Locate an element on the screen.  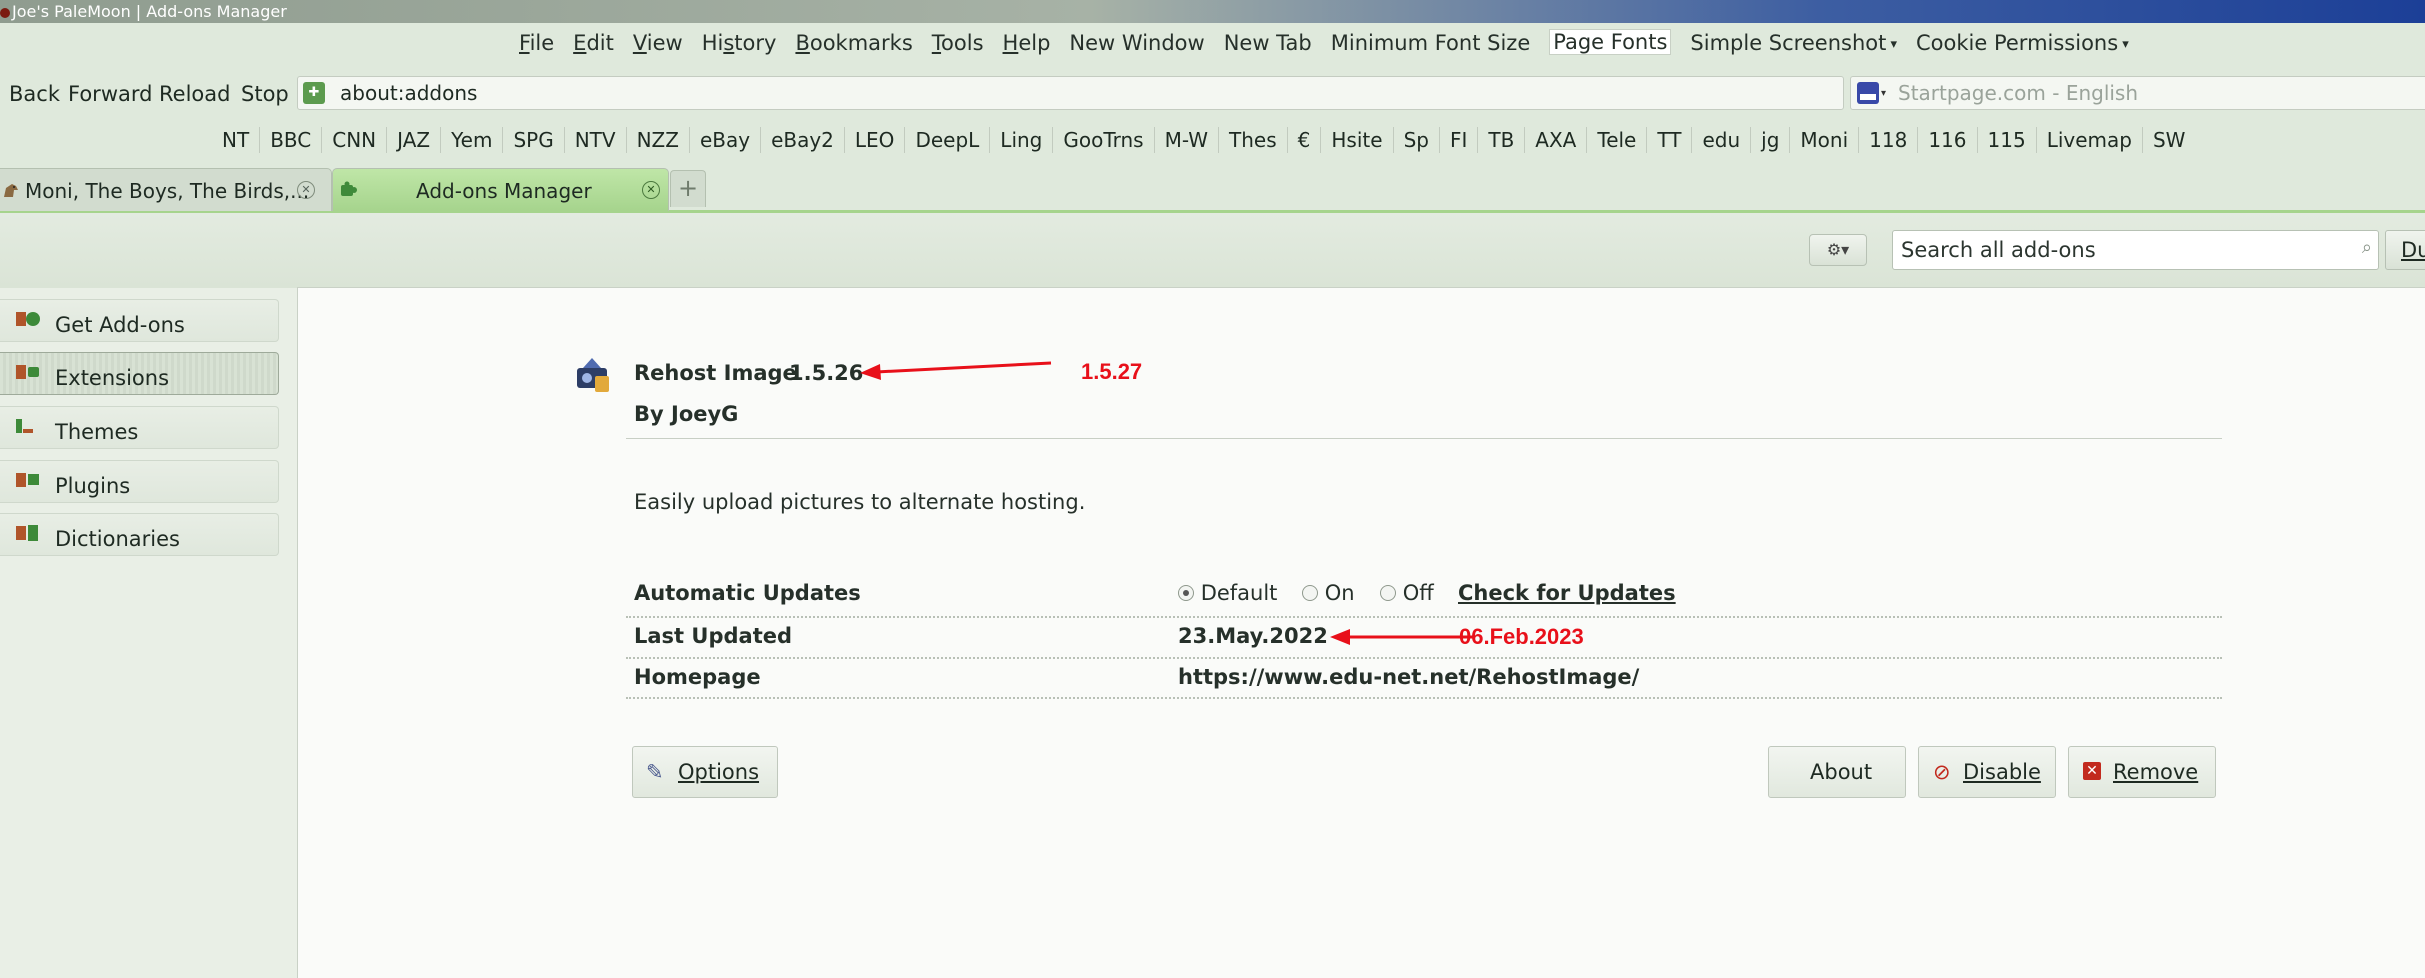
addons-toolbar: ⚙▾ Search all add-ons ⌕ Du is located at coordinates (1212, 250).